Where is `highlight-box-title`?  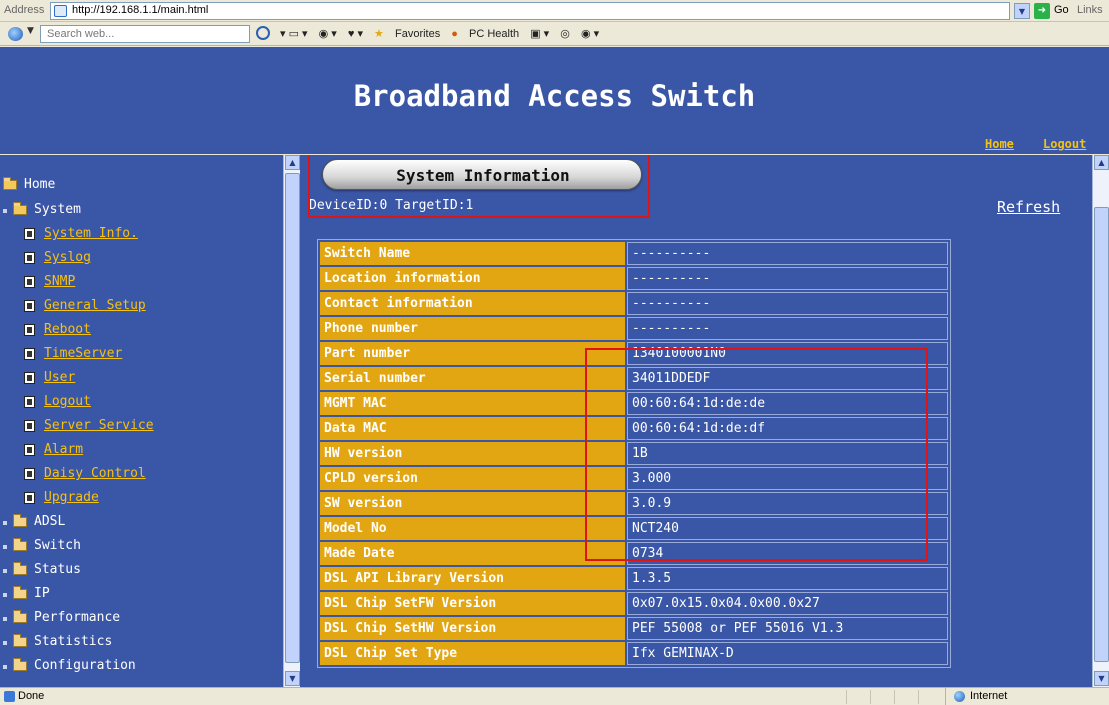
highlight-box-title is located at coordinates (479, 186).